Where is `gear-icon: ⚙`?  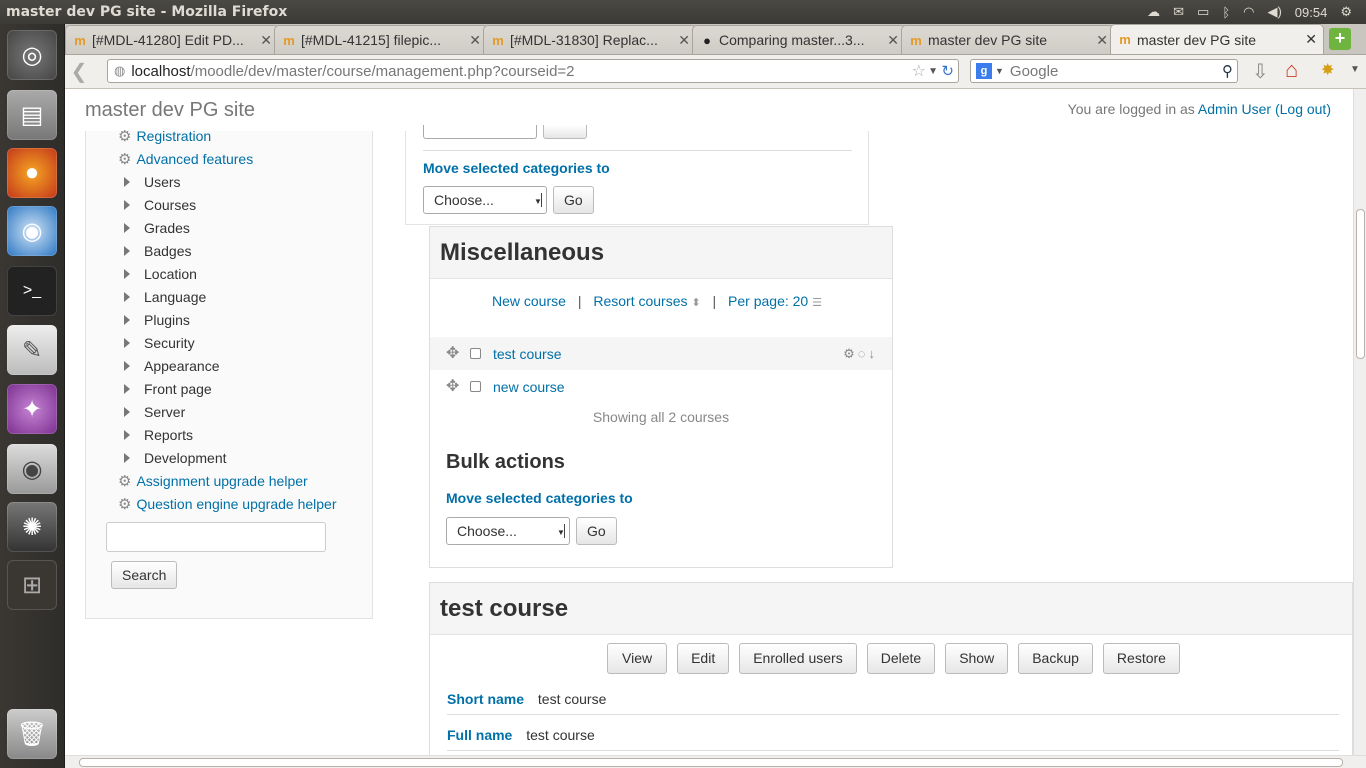
gear-icon: ⚙ is located at coordinates (850, 353).